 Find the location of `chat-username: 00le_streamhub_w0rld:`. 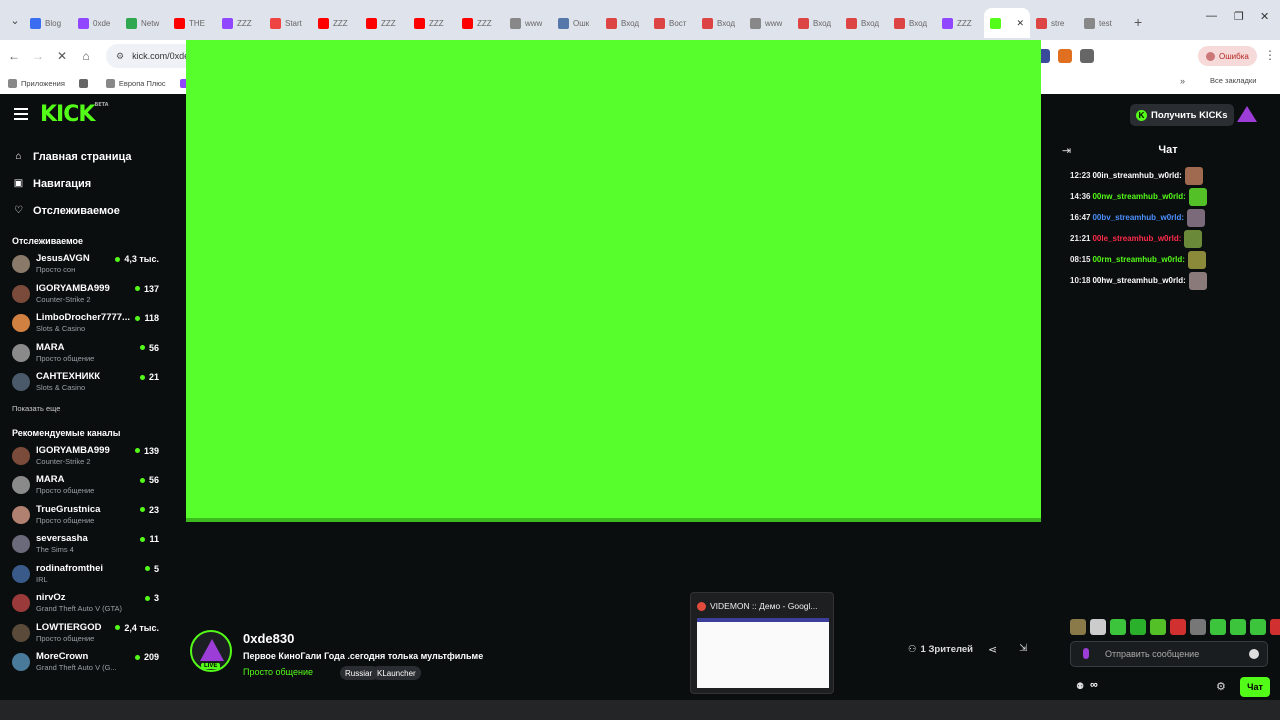

chat-username: 00le_streamhub_w0rld: is located at coordinates (1136, 238).